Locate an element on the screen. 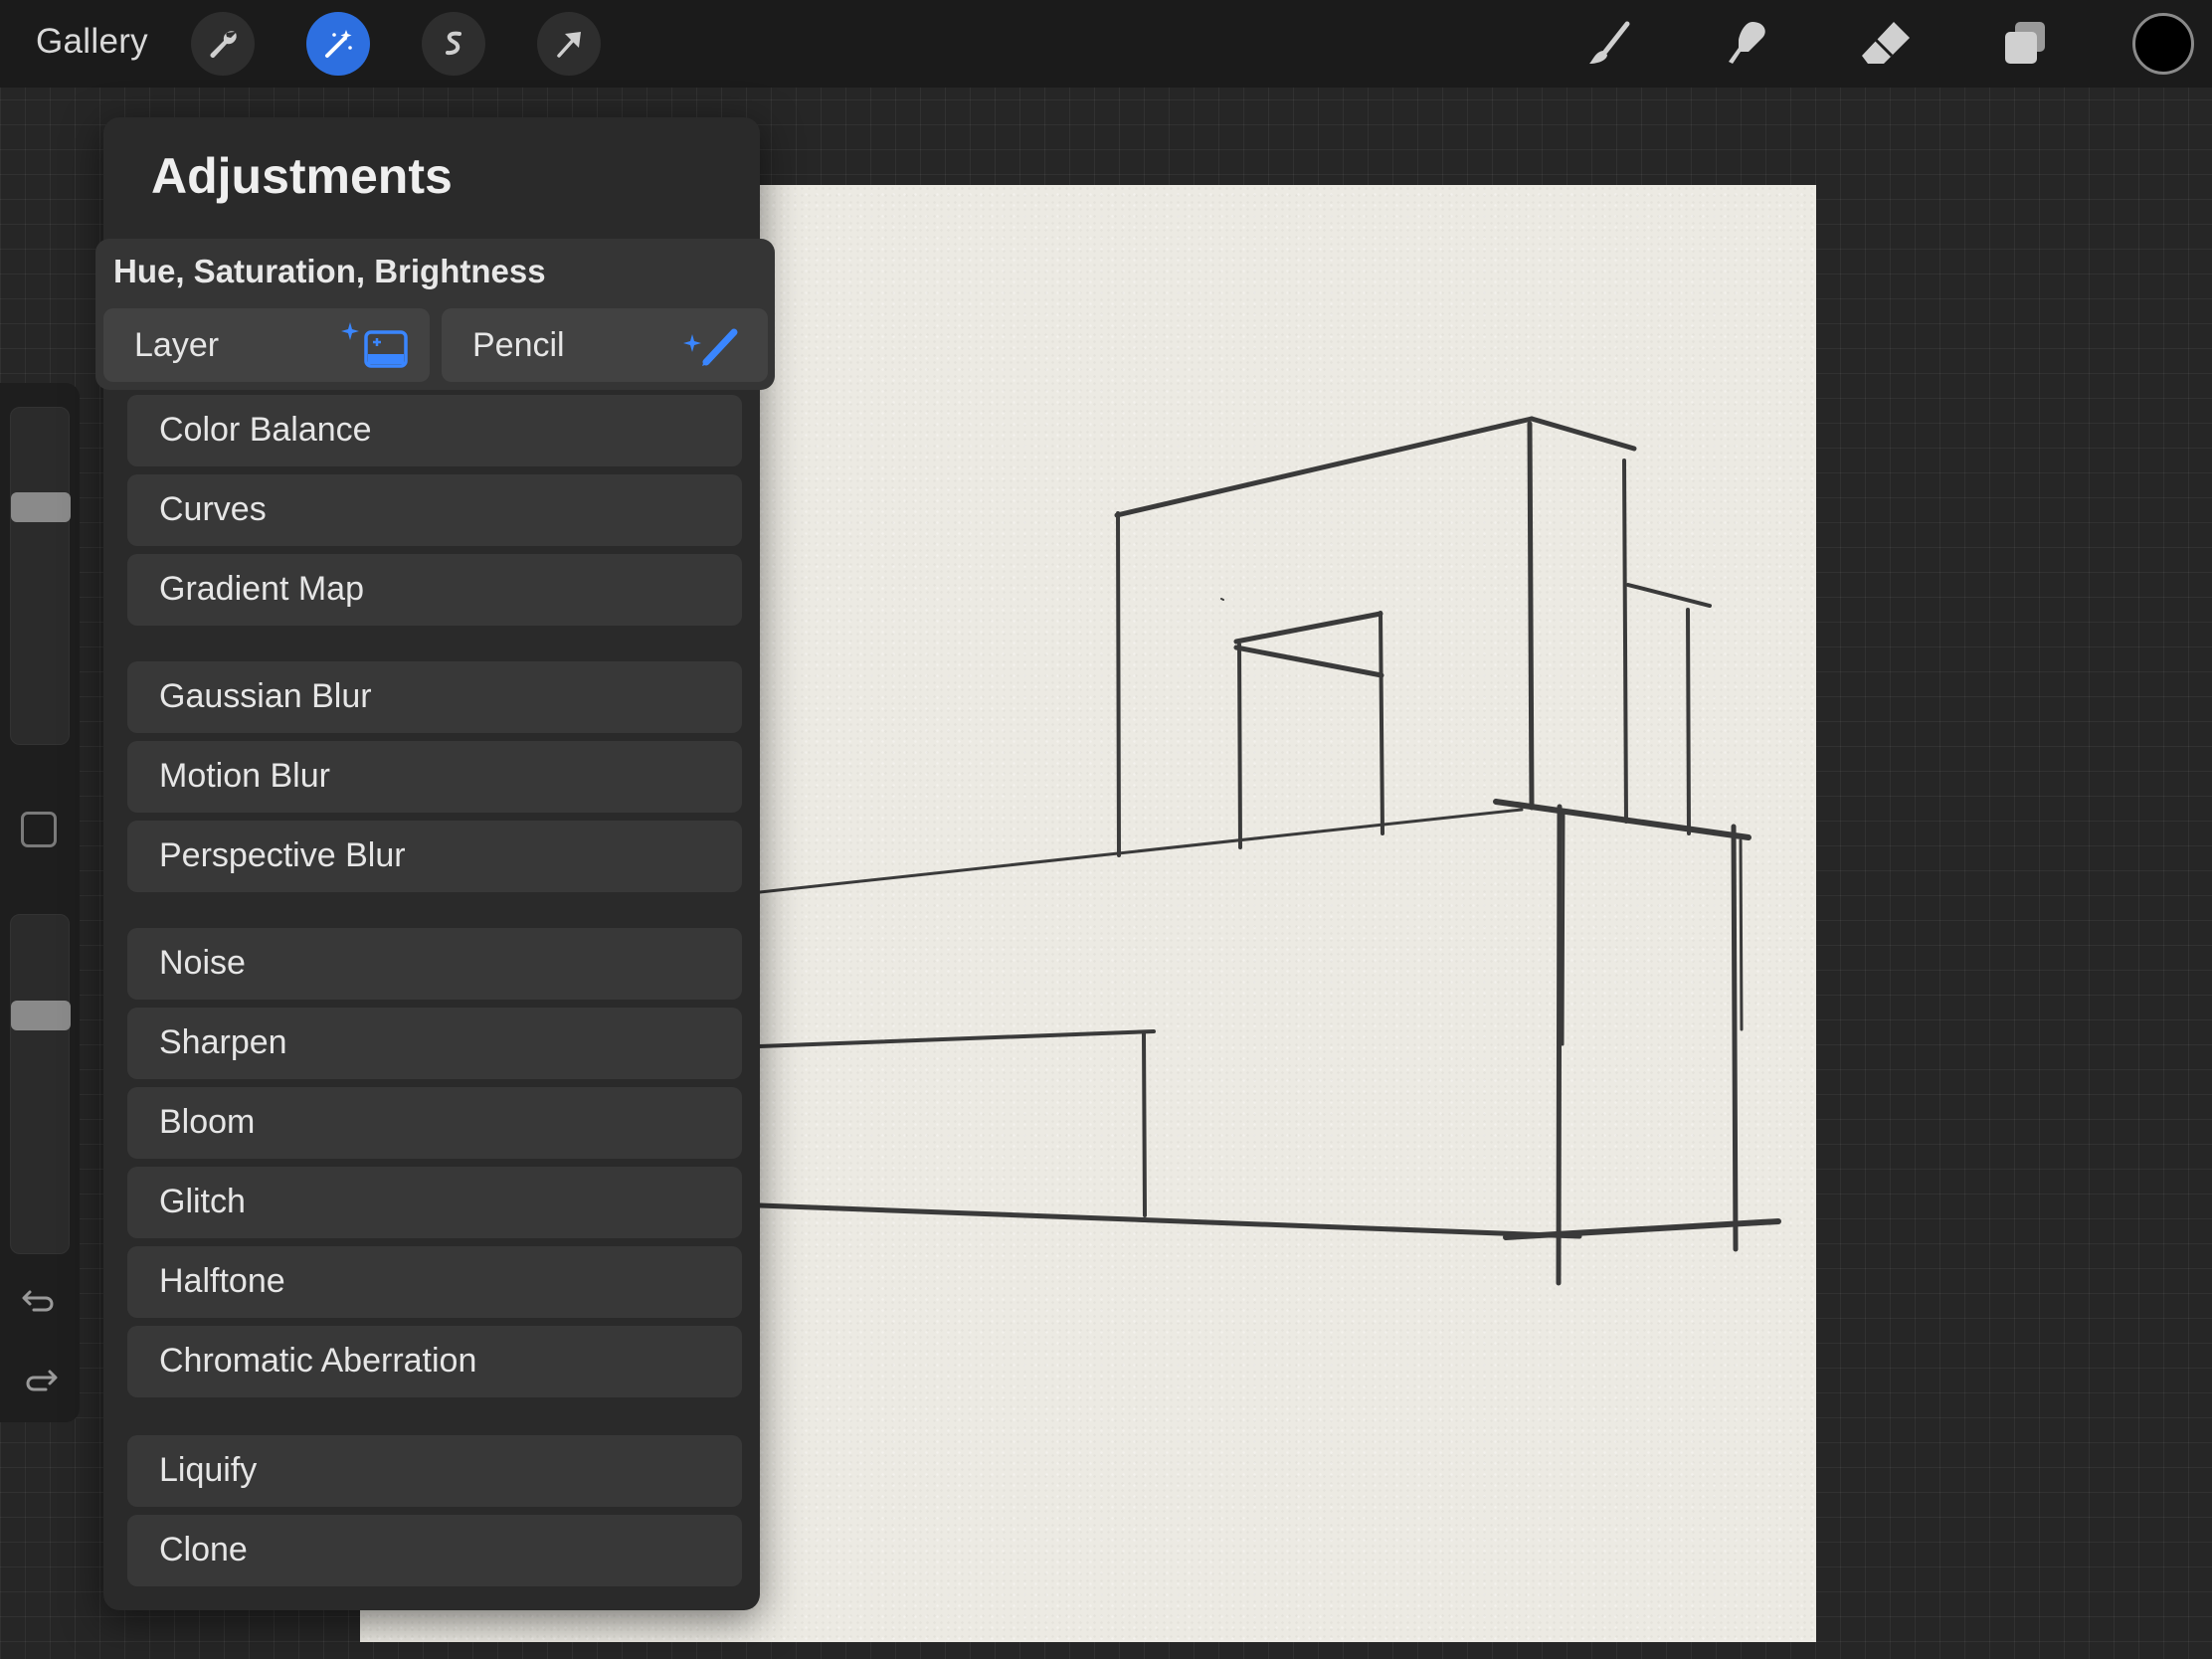 The image size is (2212, 1659). smudge-icon is located at coordinates (1747, 43).